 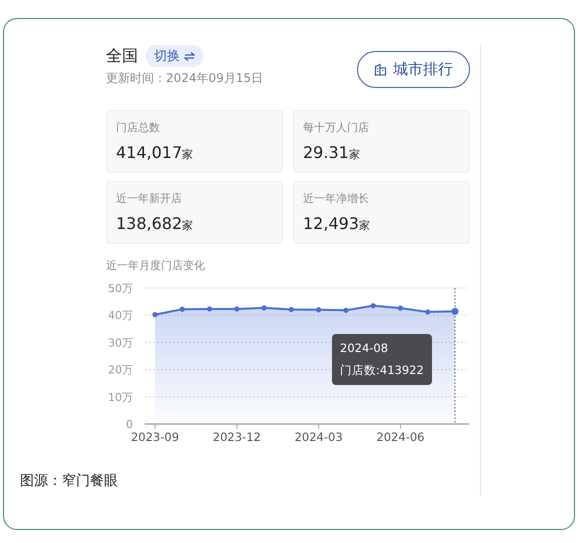 What do you see at coordinates (120, 370) in the screenshot?
I see `y-axis-label: 20万` at bounding box center [120, 370].